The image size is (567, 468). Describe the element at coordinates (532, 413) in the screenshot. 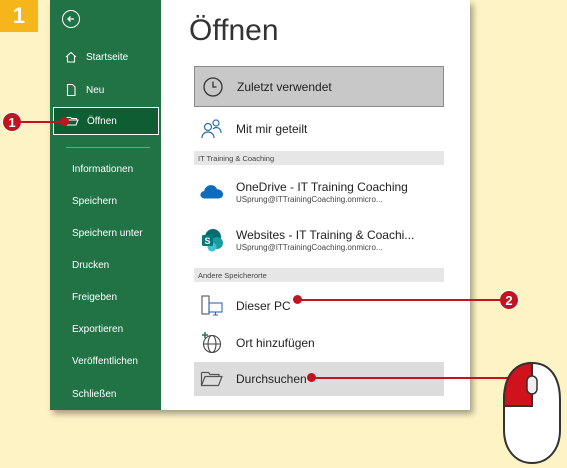

I see `mouse-icon` at that location.